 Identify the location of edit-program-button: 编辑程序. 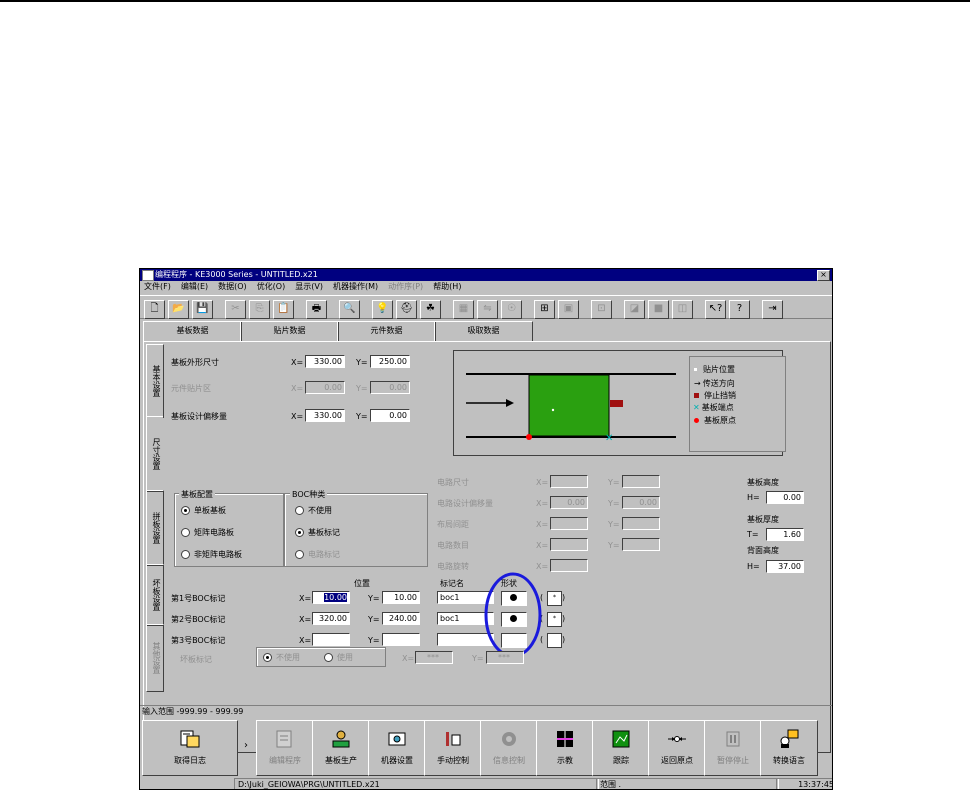
(285, 748).